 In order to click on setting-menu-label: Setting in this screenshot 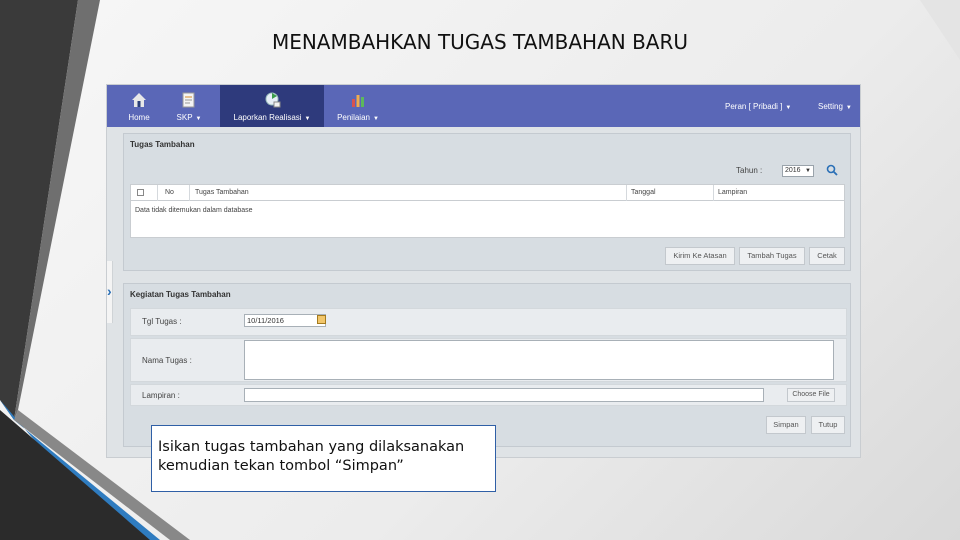, I will do `click(830, 106)`.